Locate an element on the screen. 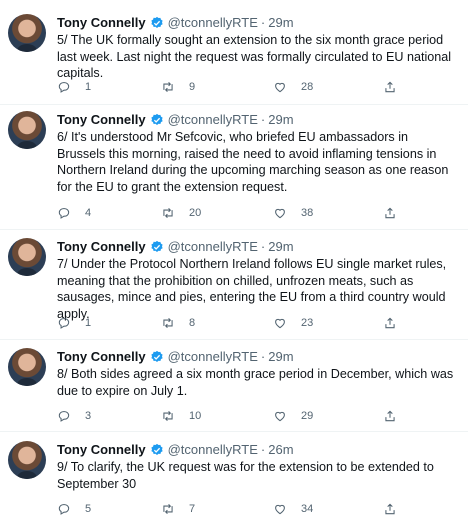 The height and width of the screenshot is (521, 468). like-button: 38 is located at coordinates (293, 213).